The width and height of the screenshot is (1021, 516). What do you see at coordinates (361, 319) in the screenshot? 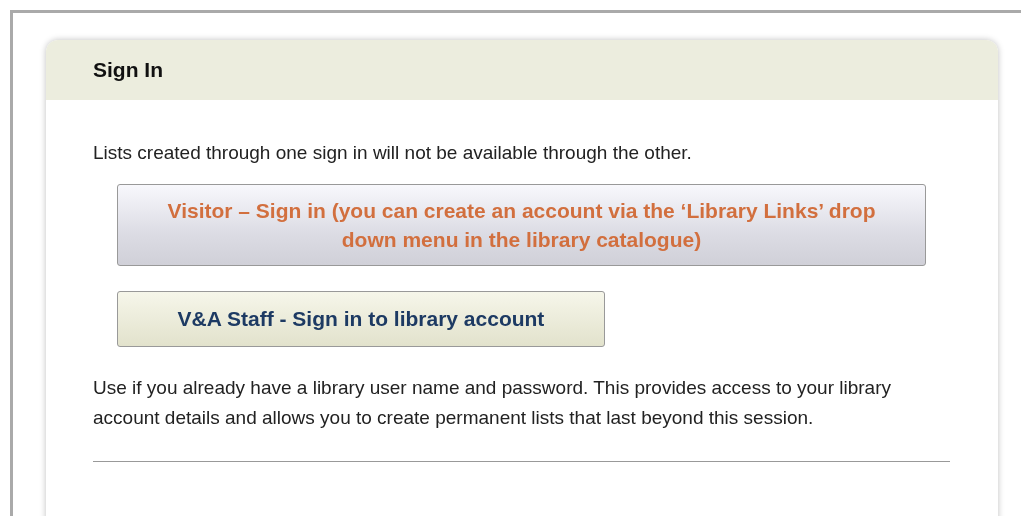
I see `staff-sign-in-button: V&A Staff - Sign in to library account` at bounding box center [361, 319].